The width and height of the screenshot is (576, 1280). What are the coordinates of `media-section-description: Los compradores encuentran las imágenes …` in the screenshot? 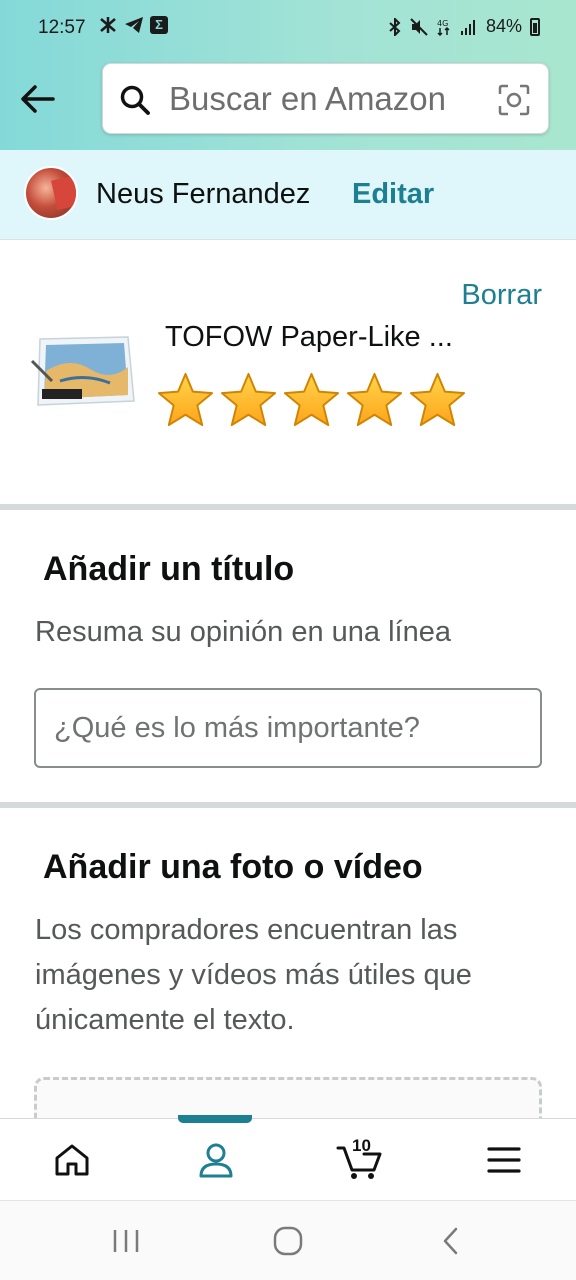 It's located at (253, 975).